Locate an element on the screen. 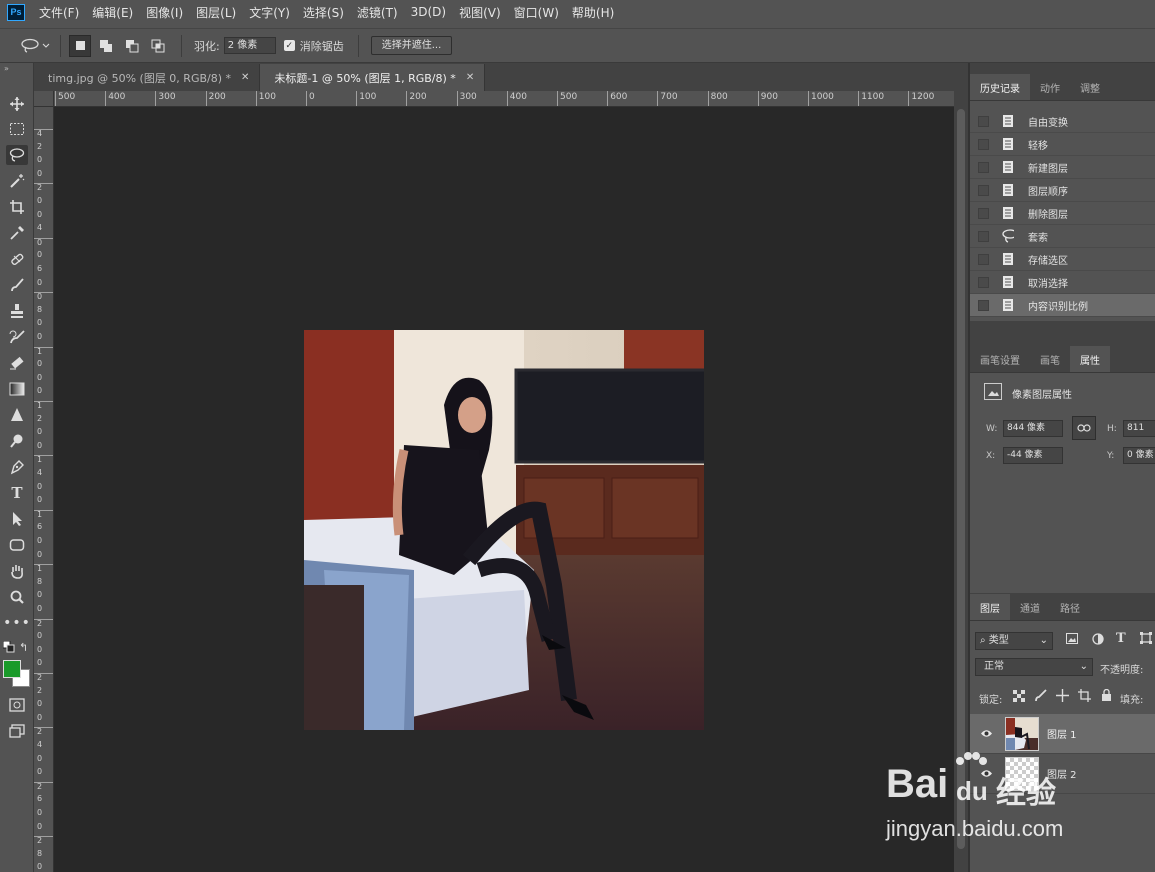 This screenshot has width=1155, height=872. menu-edit: 编辑(E) is located at coordinates (112, 12).